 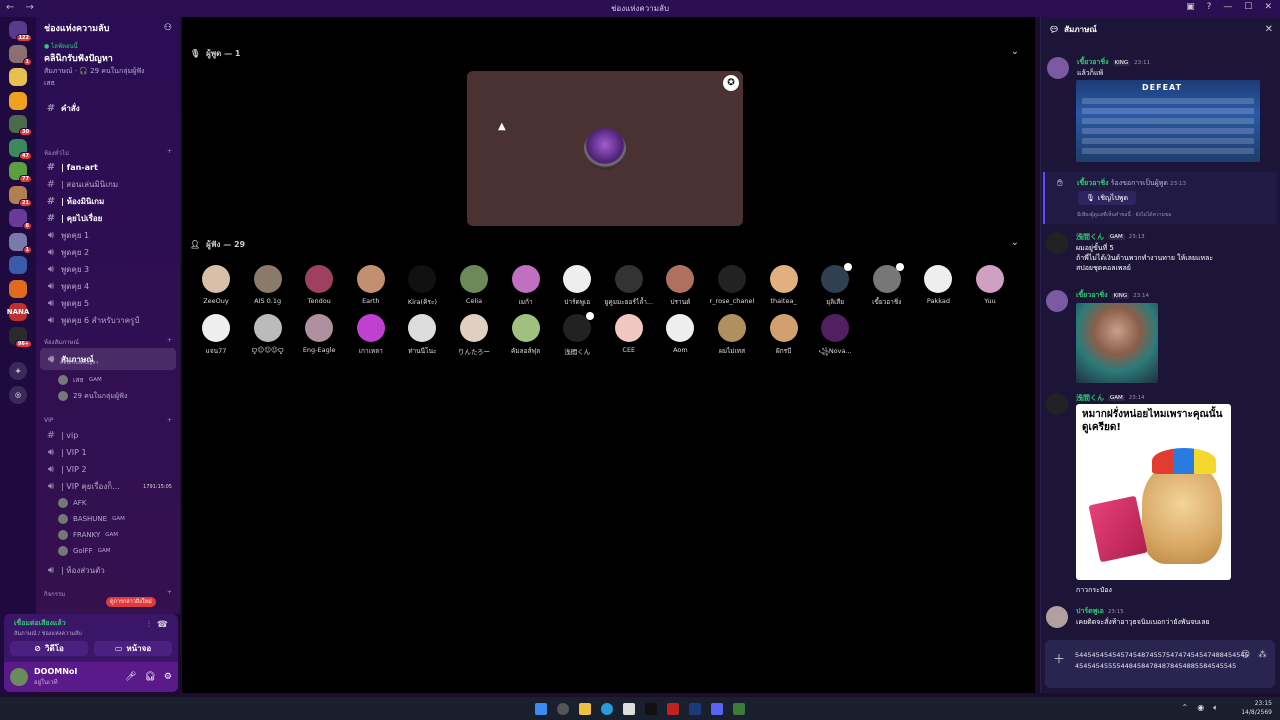 What do you see at coordinates (607, 708) in the screenshot?
I see `edge-icon` at bounding box center [607, 708].